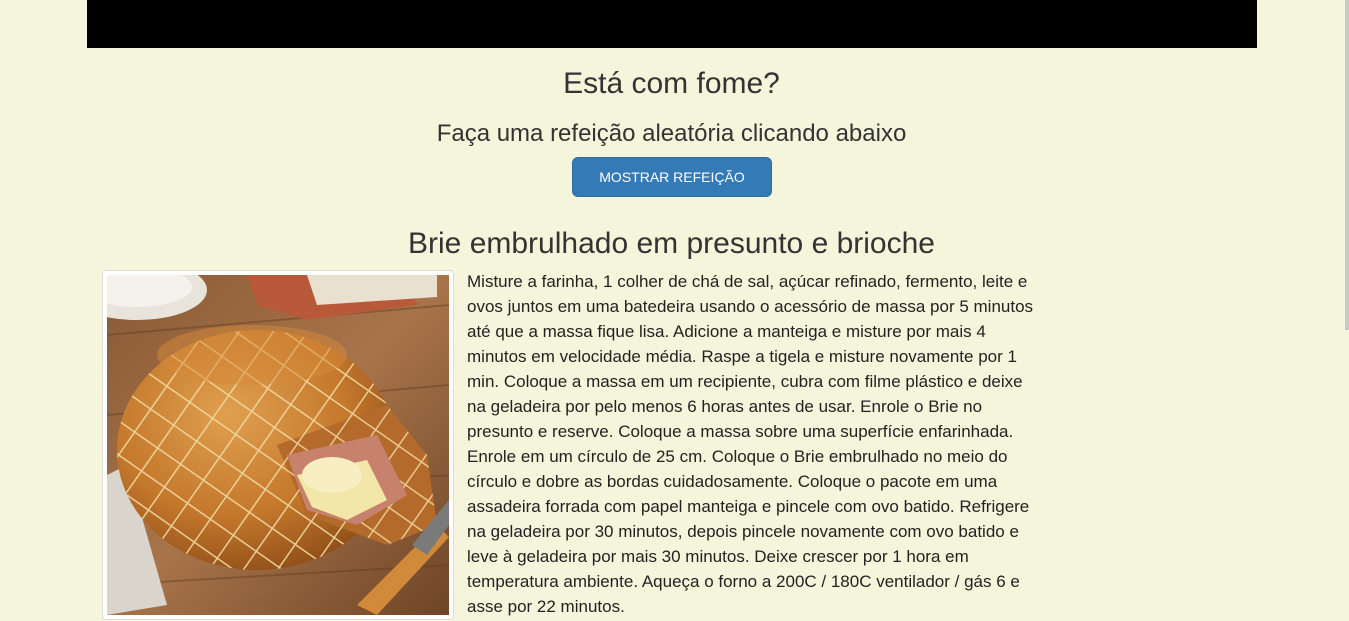 Image resolution: width=1349 pixels, height=621 pixels. I want to click on page-title: Está com fome?, so click(671, 83).